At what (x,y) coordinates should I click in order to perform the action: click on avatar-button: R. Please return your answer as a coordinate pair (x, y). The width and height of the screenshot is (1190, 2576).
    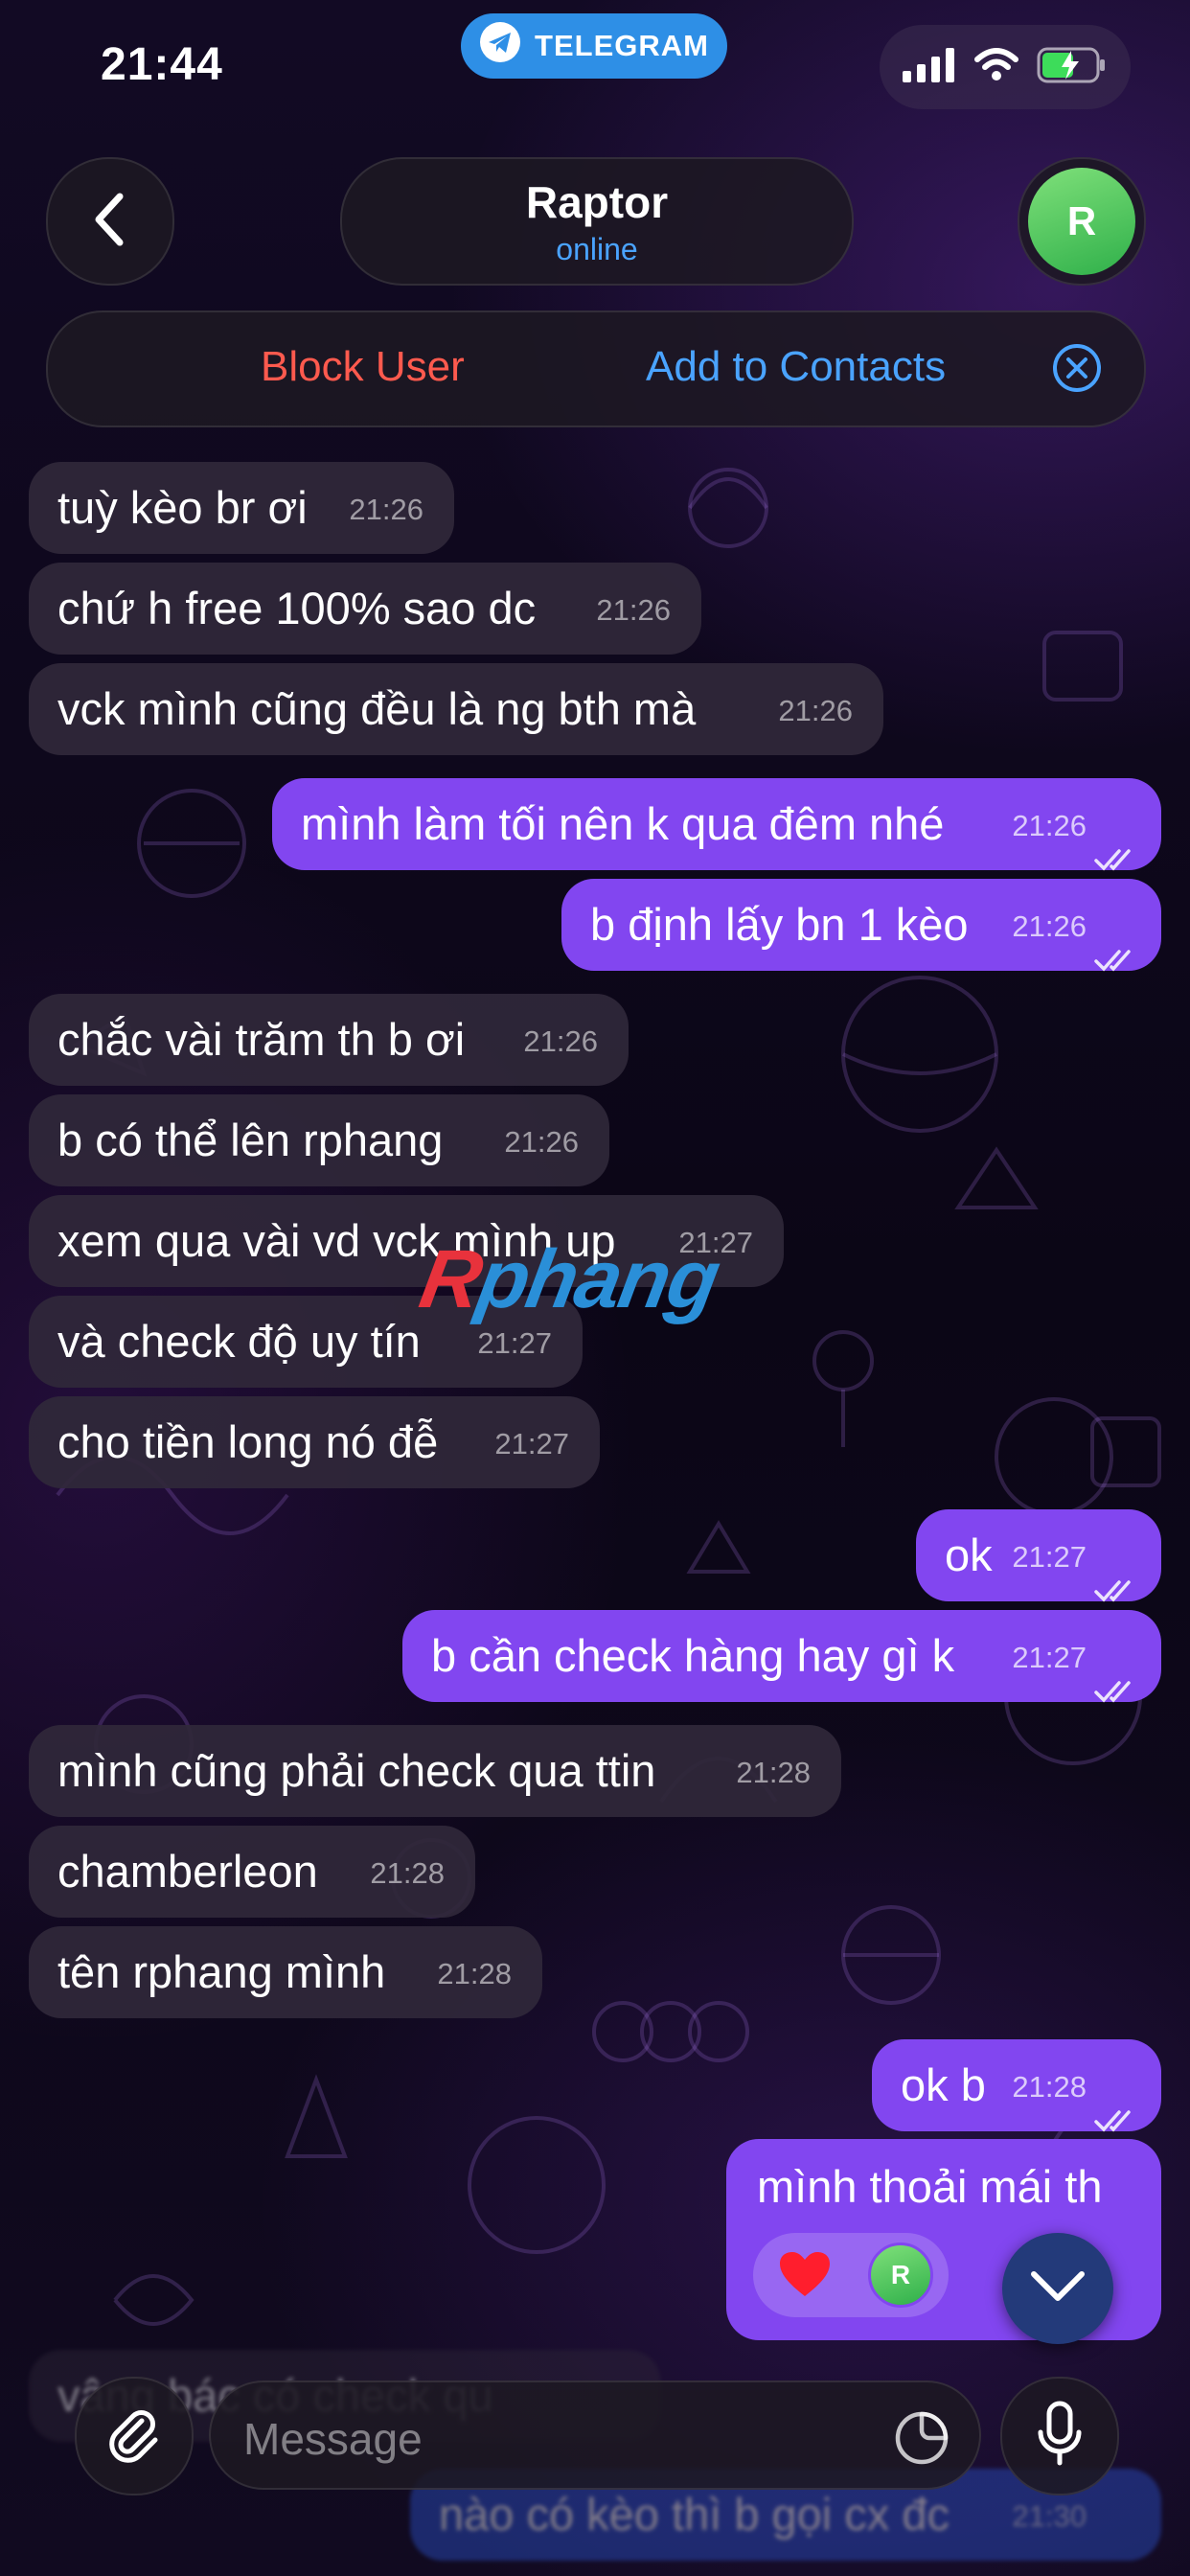
    Looking at the image, I should click on (1082, 221).